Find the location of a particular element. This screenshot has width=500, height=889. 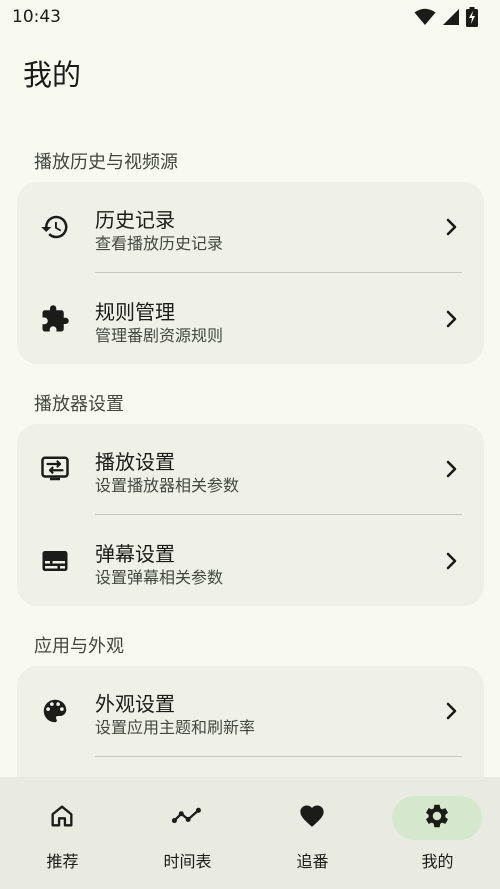

nav-label: 追番 is located at coordinates (312, 861).